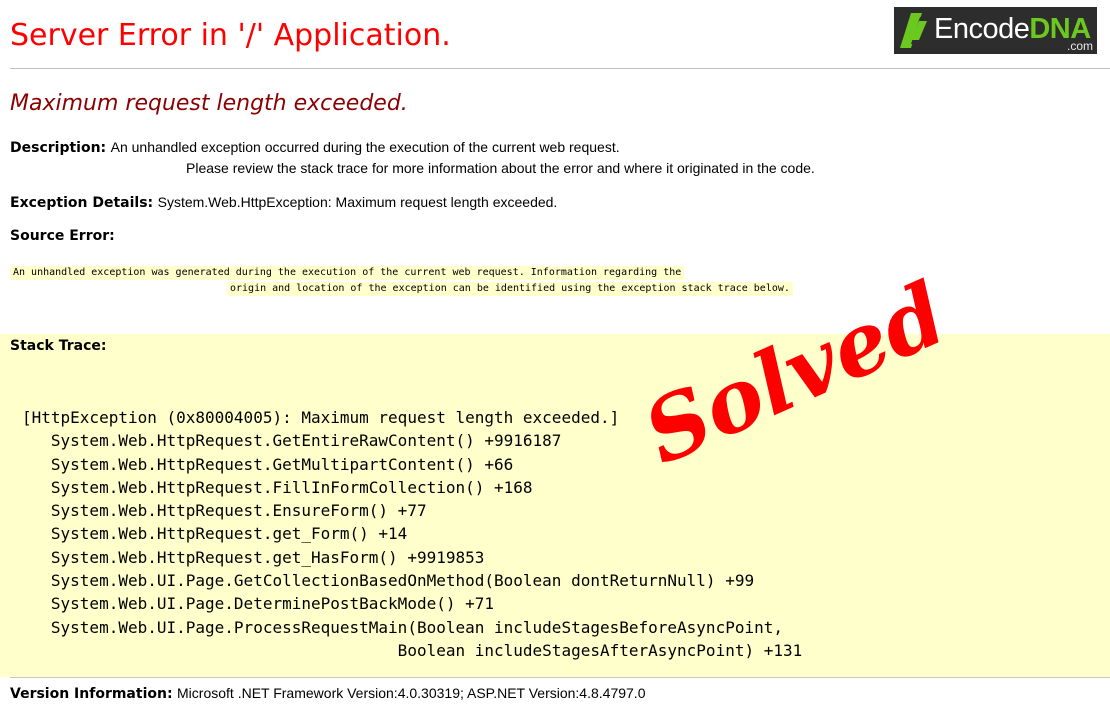 The width and height of the screenshot is (1110, 719). I want to click on encodedna-logo: EncodeDNA .com, so click(995, 30).